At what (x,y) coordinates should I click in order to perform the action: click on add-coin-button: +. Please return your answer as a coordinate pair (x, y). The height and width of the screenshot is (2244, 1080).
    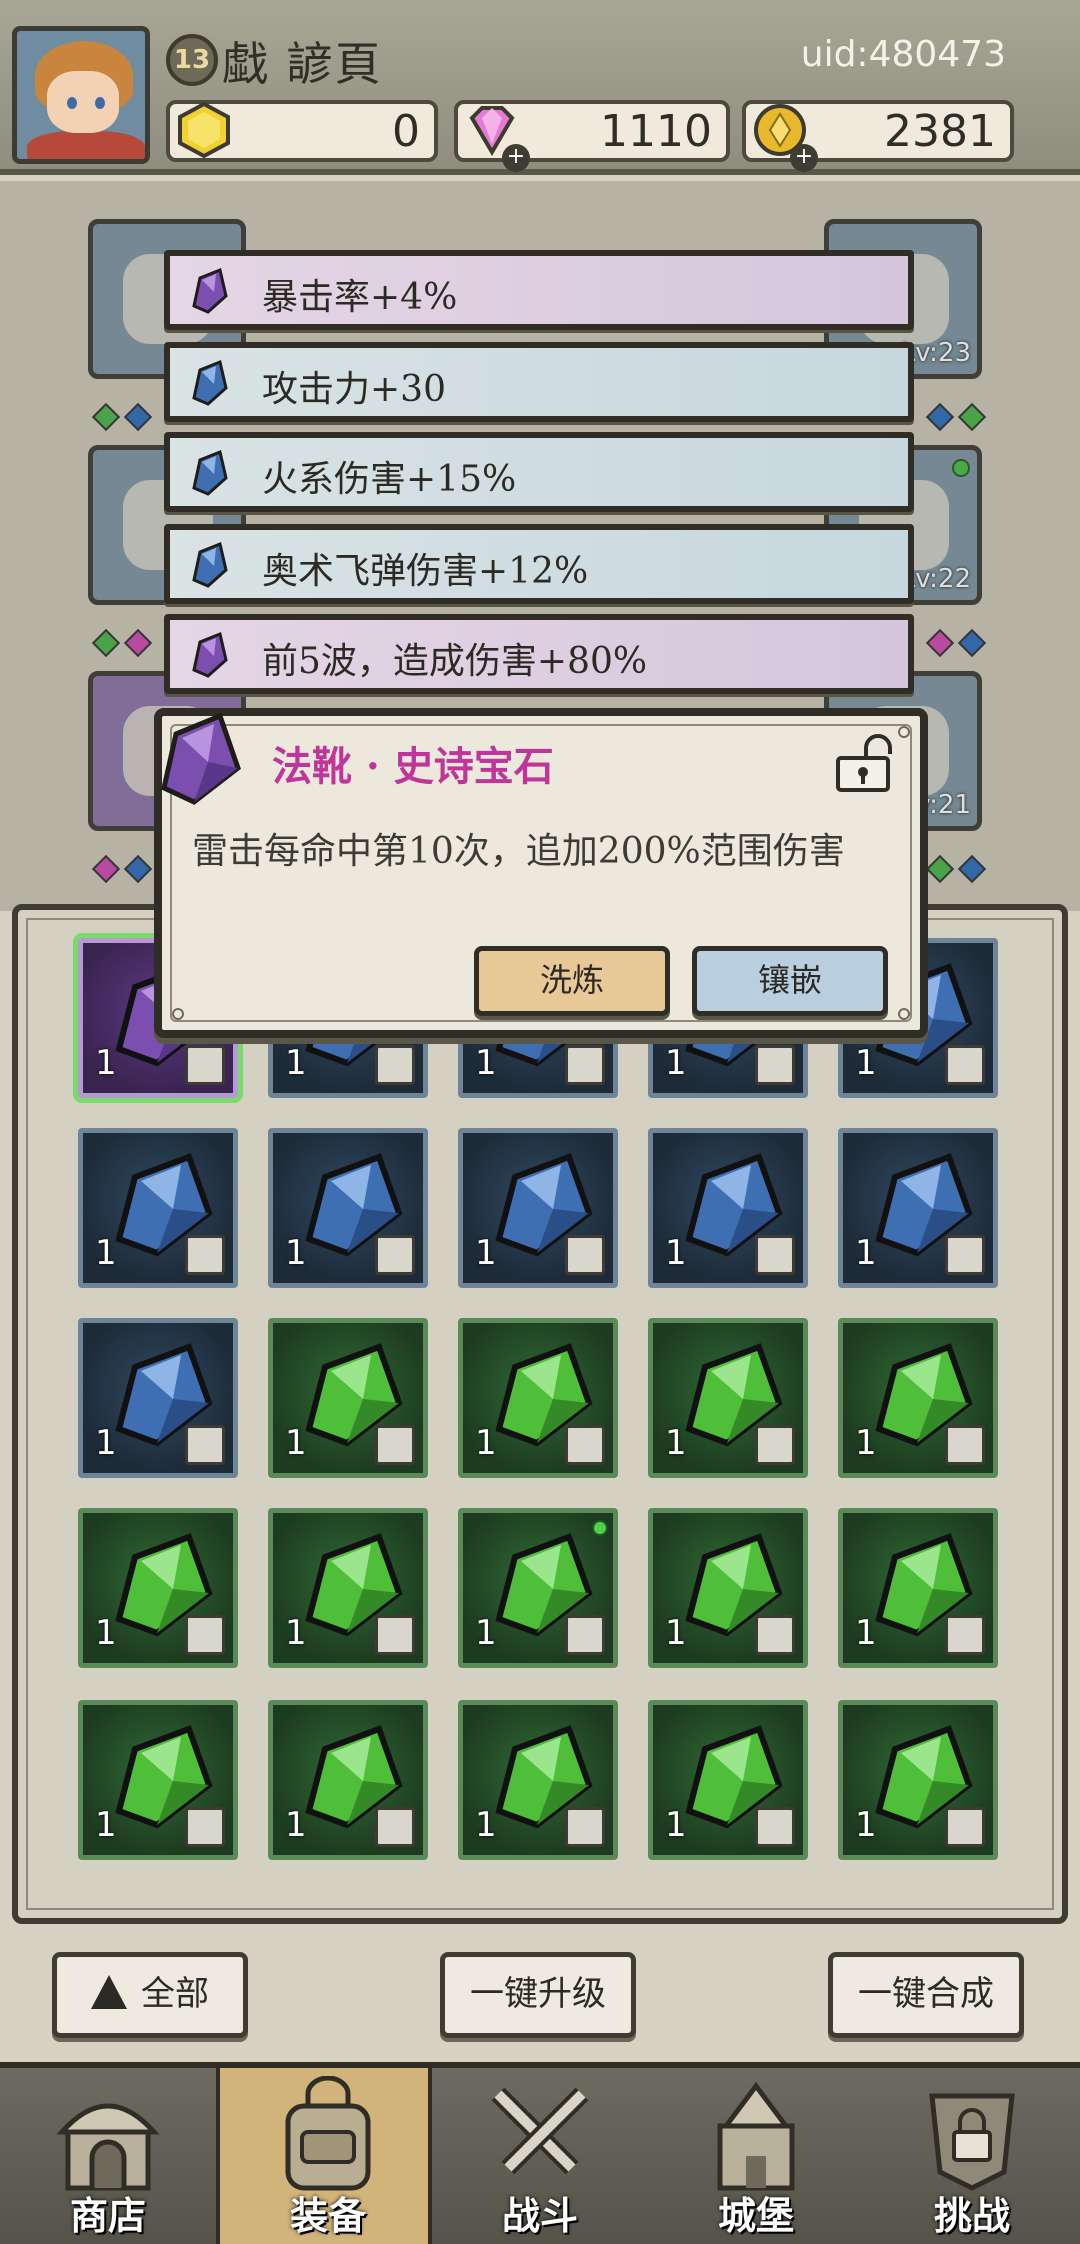
    Looking at the image, I should click on (804, 158).